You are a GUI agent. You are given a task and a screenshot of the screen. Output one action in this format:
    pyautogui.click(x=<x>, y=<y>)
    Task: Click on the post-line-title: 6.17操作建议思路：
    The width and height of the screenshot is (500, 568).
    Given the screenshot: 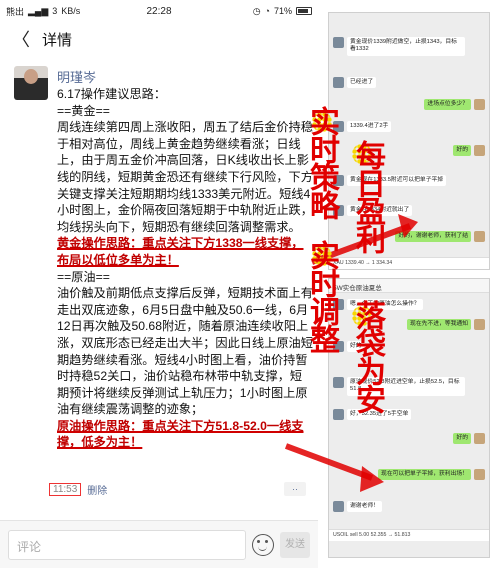 What is the action you would take?
    pyautogui.click(x=112, y=94)
    